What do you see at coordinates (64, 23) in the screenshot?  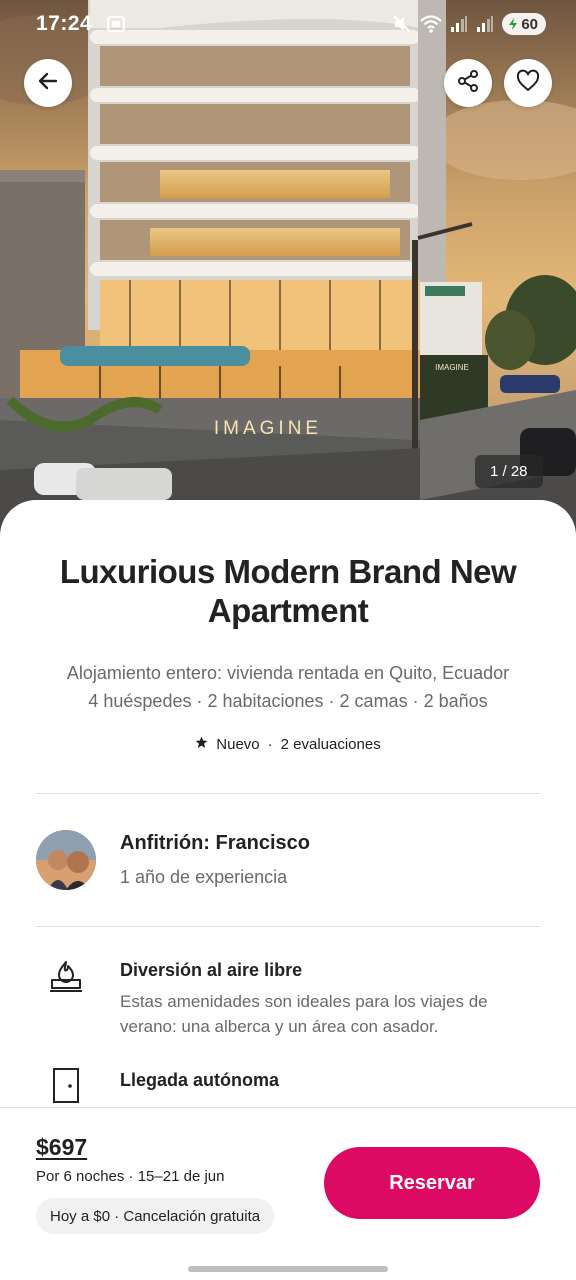 I see `status-time: 17:24` at bounding box center [64, 23].